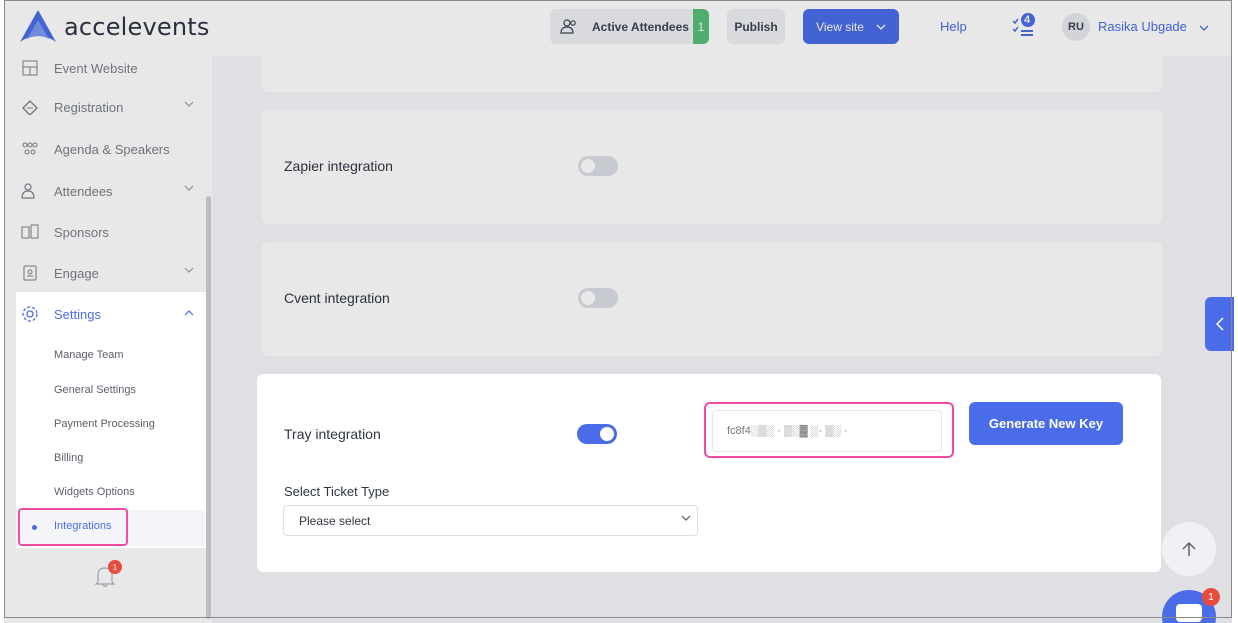 The height and width of the screenshot is (623, 1238). What do you see at coordinates (89, 355) in the screenshot?
I see `submenu-manage-team: Manage Team` at bounding box center [89, 355].